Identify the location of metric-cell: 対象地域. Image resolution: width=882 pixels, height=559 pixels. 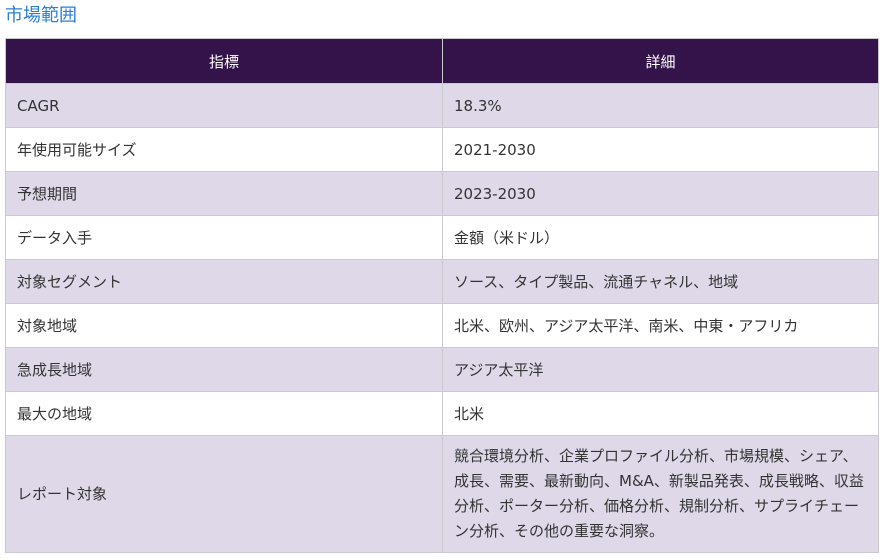
(224, 325).